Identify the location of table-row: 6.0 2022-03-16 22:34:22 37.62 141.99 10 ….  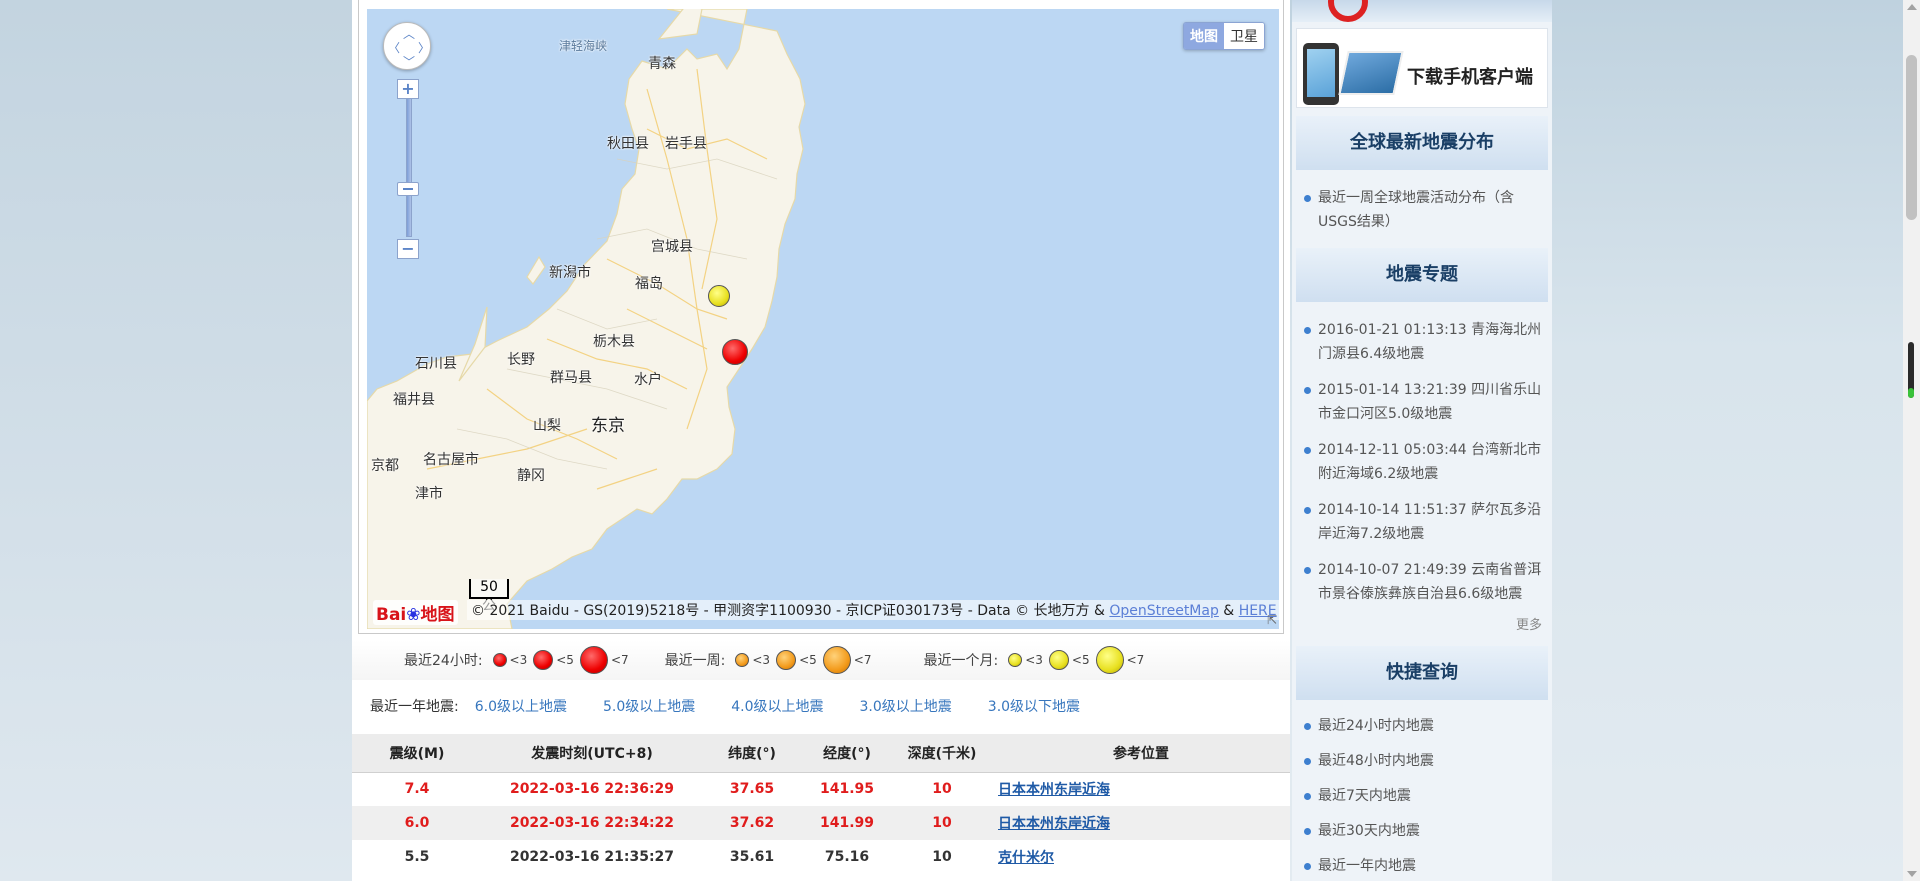
(821, 823).